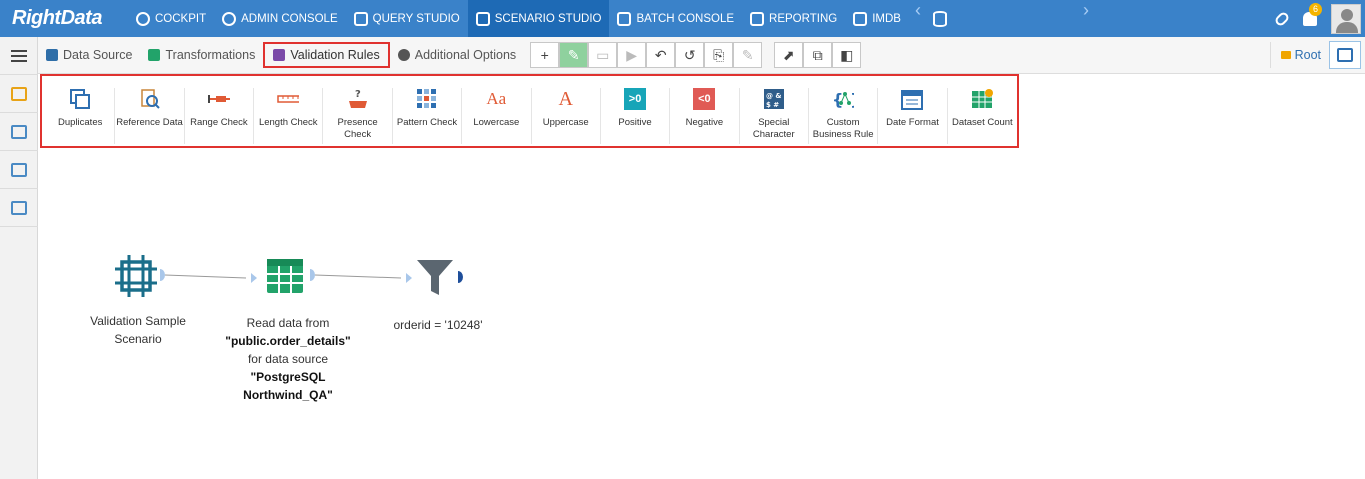 The image size is (1365, 479). Describe the element at coordinates (982, 99) in the screenshot. I see `dataset-count-icon` at that location.